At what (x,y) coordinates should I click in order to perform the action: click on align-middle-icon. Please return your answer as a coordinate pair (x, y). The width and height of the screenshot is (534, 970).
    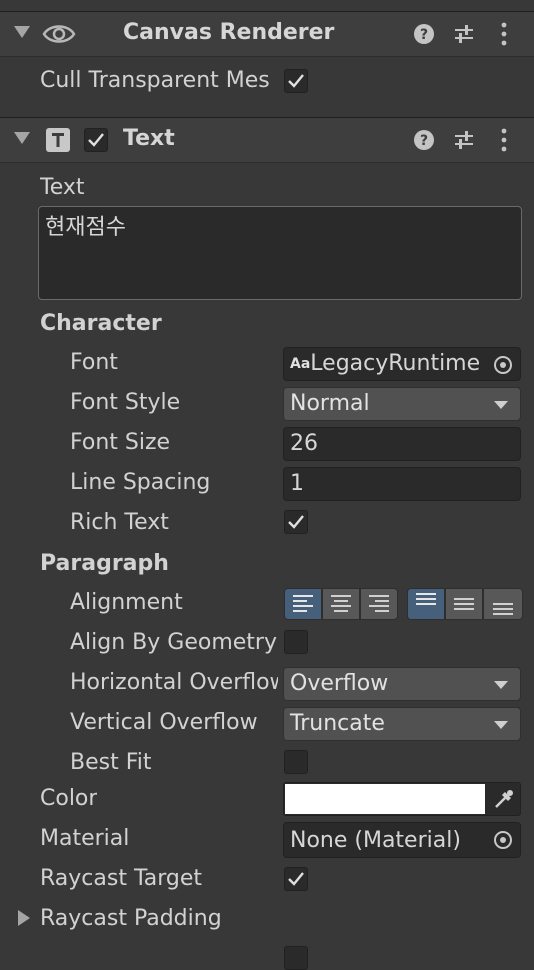
    Looking at the image, I should click on (464, 604).